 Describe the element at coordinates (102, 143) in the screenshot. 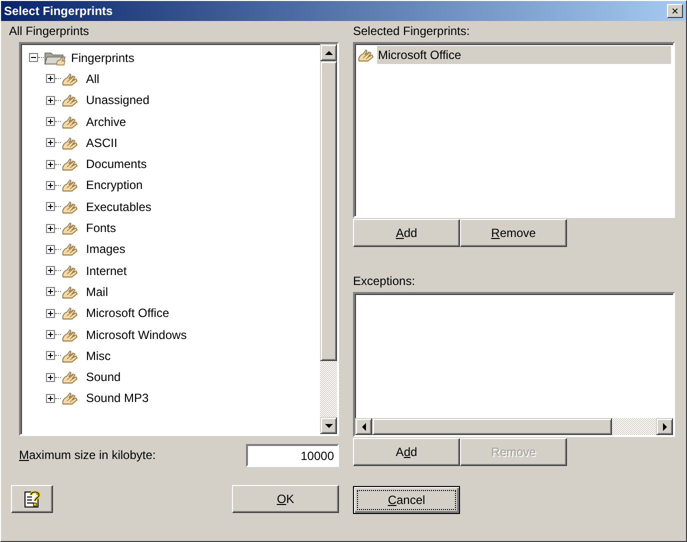

I see `tree-item: ASCII` at that location.